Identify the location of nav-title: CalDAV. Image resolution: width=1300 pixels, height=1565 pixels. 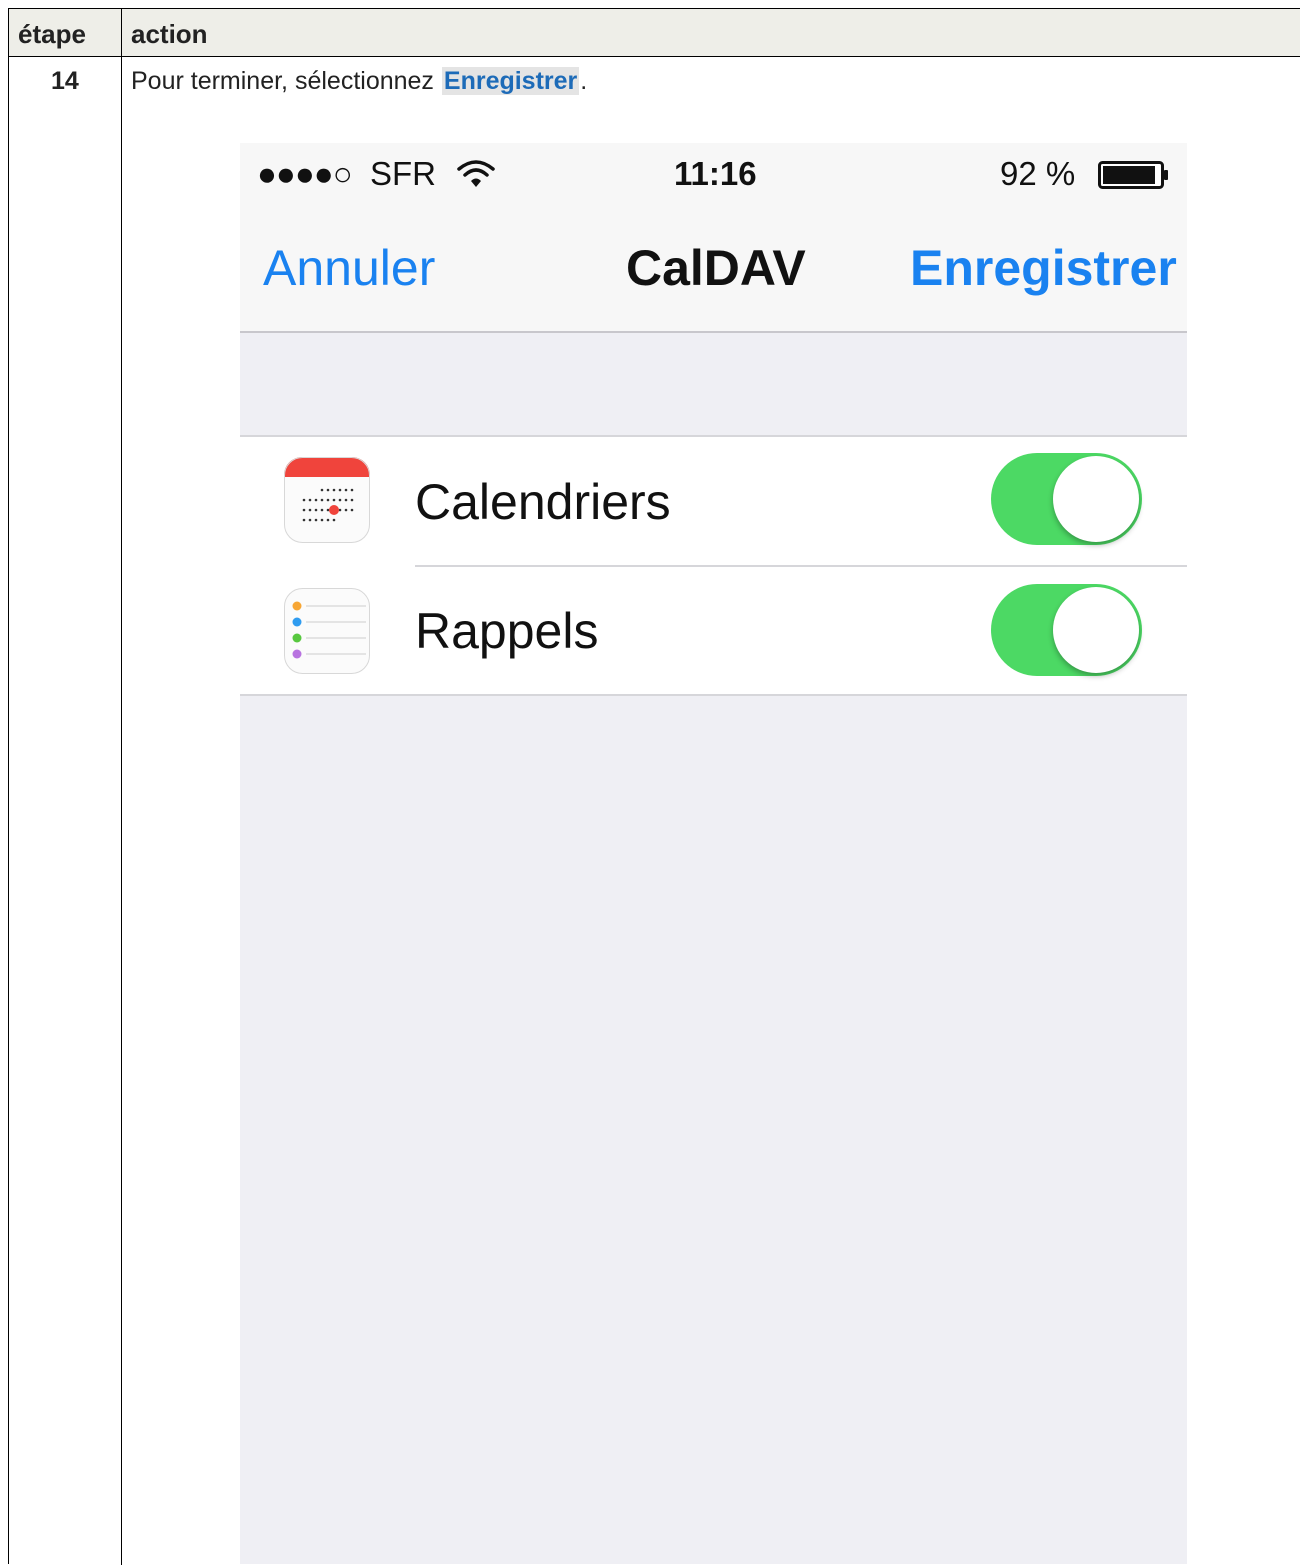
(716, 268).